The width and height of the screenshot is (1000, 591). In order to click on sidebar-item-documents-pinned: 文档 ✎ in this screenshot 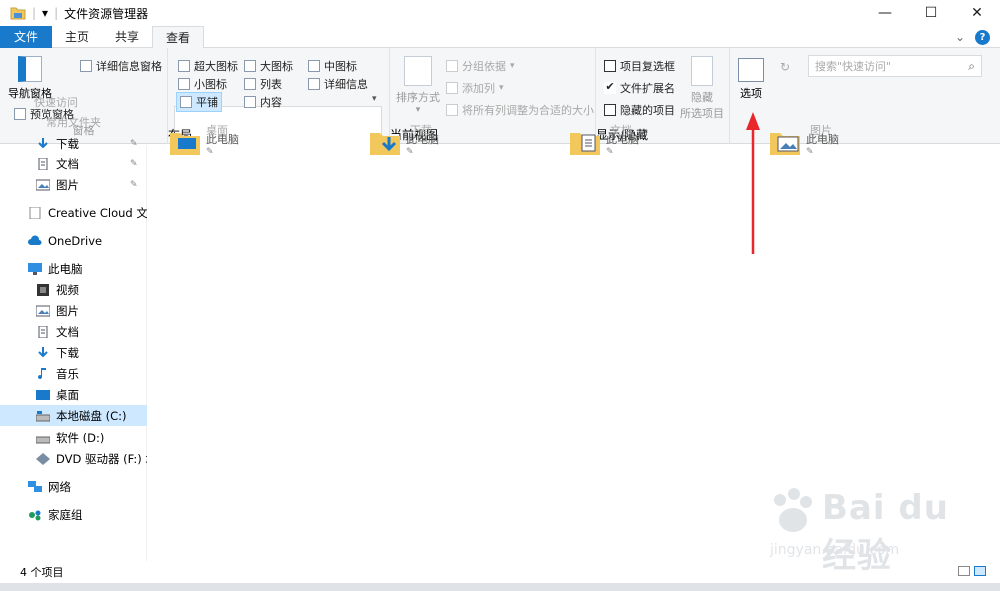, I will do `click(73, 163)`.